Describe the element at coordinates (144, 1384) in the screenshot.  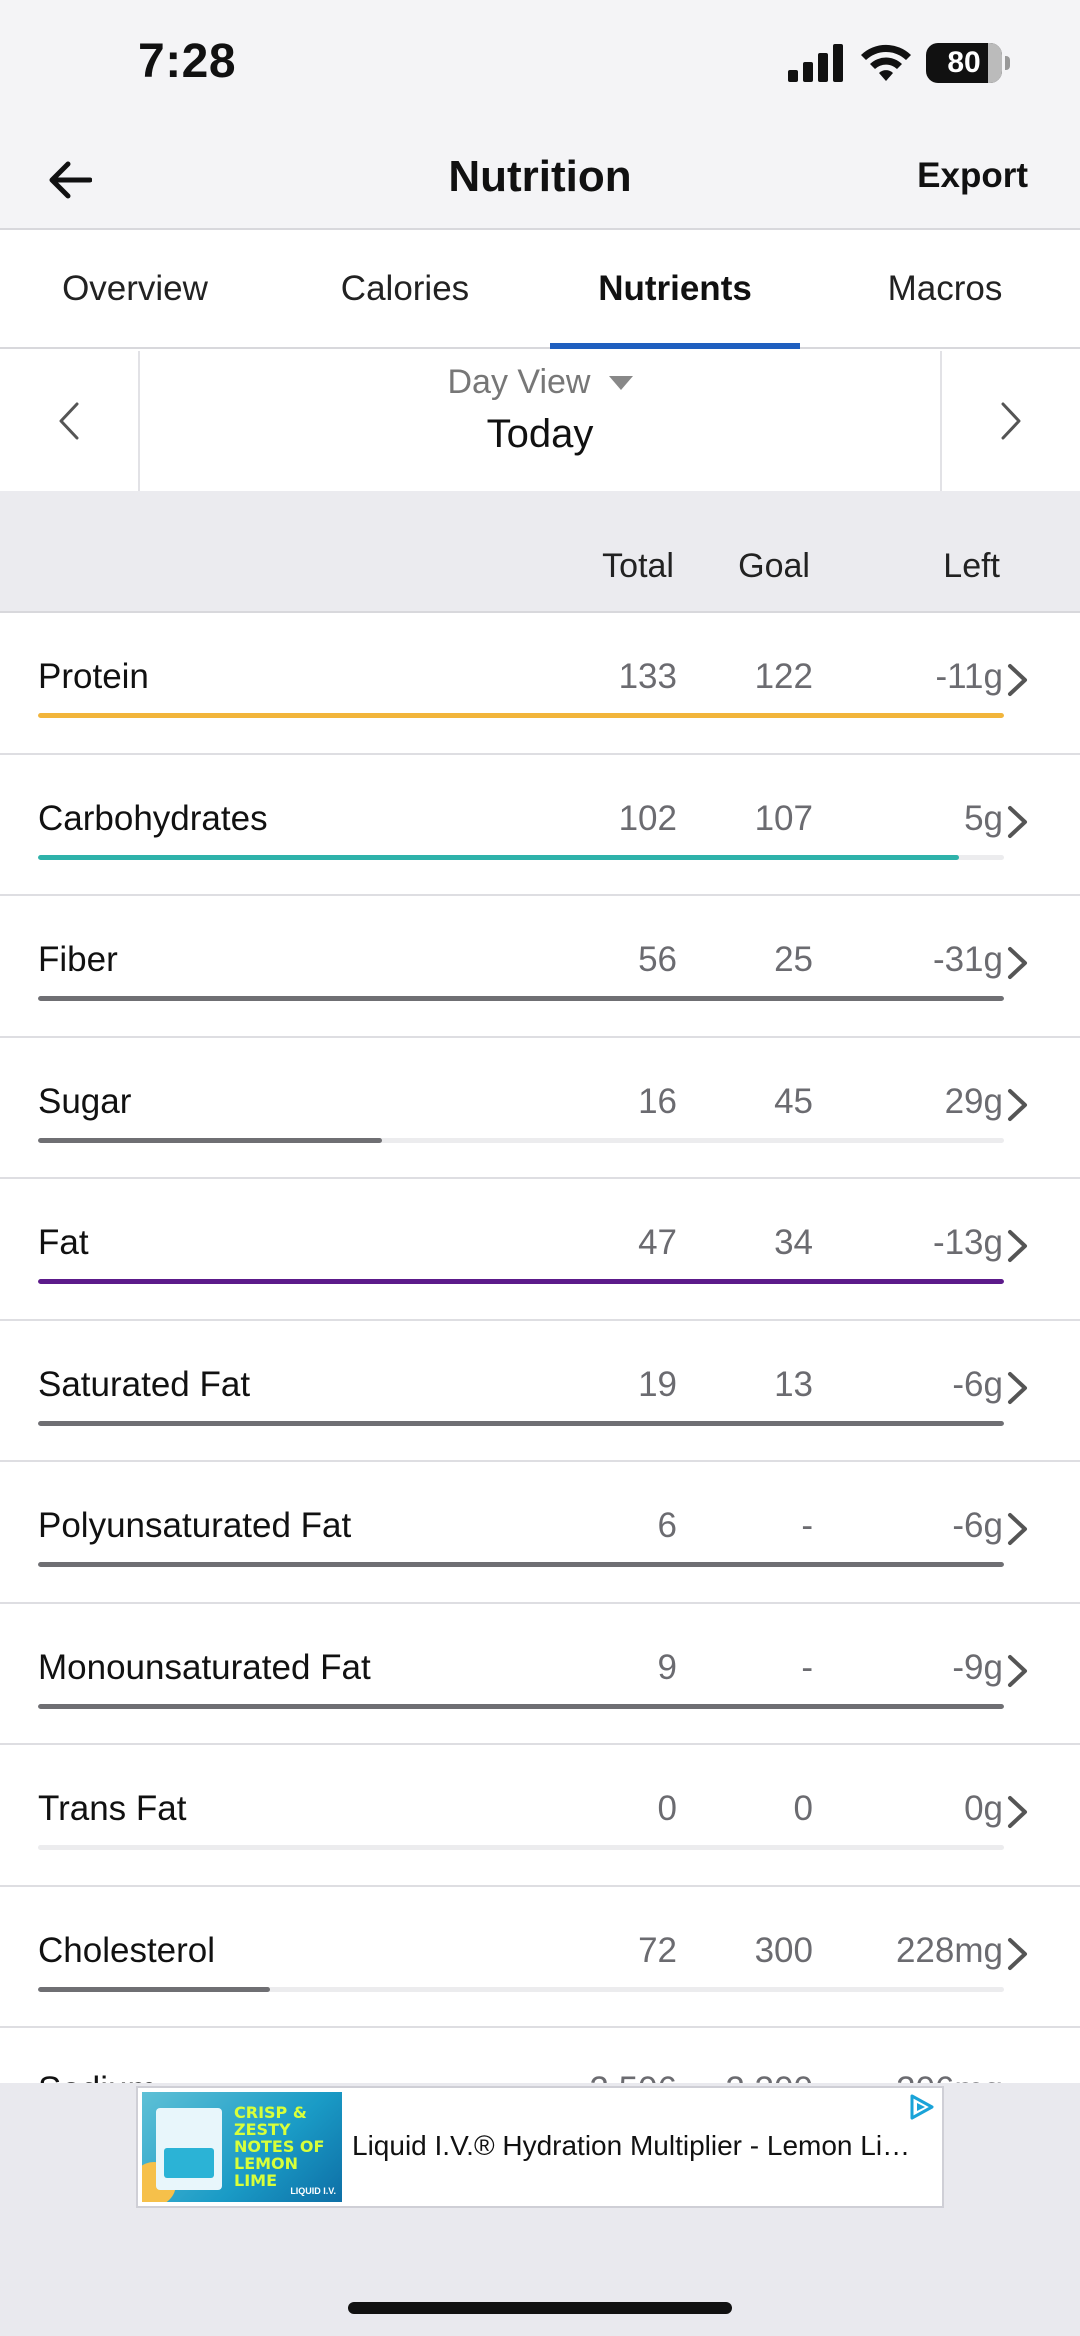
I see `nutrient-name: Saturated Fat` at that location.